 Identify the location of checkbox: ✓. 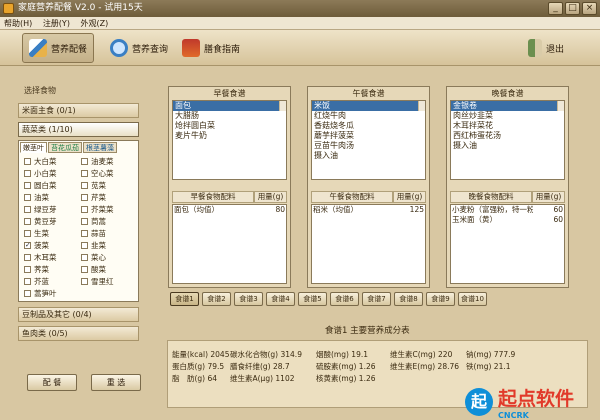
(27, 245).